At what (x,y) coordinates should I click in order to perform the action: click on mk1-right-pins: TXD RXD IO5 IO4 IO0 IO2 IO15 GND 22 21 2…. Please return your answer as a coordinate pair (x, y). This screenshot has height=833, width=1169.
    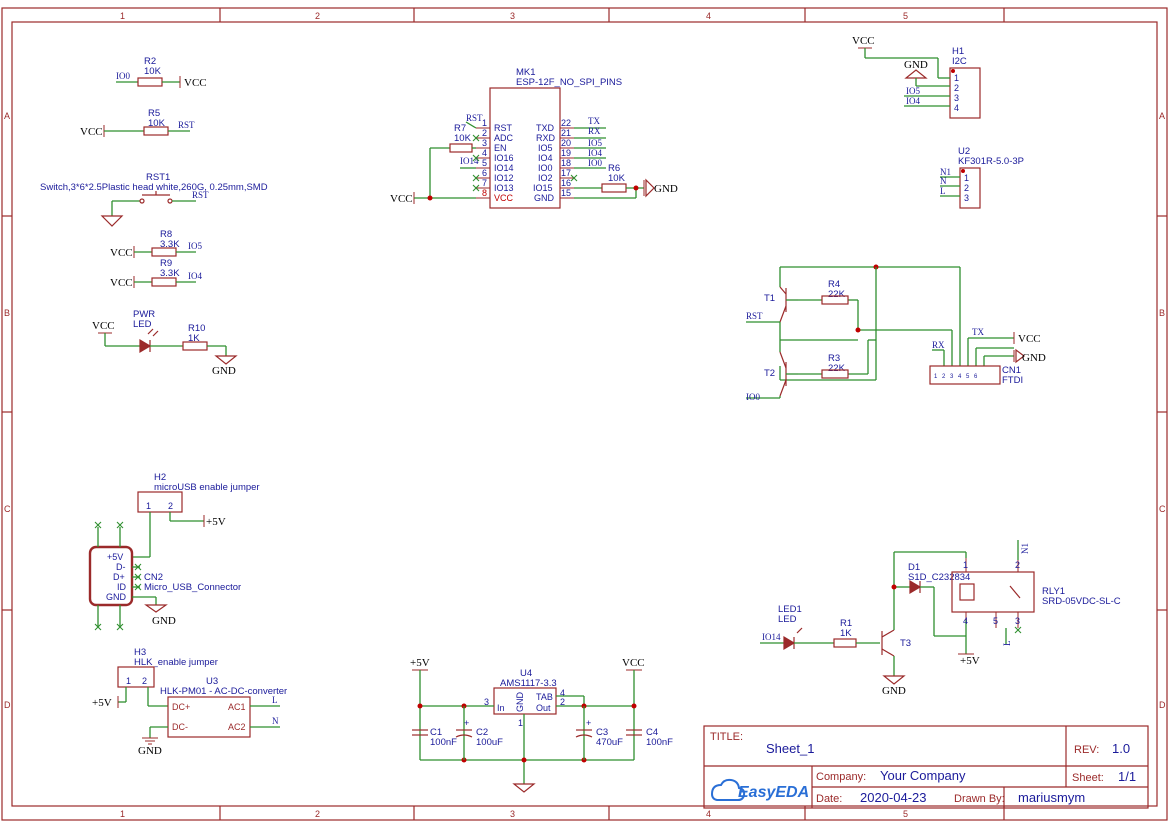
    Looking at the image, I should click on (553, 160).